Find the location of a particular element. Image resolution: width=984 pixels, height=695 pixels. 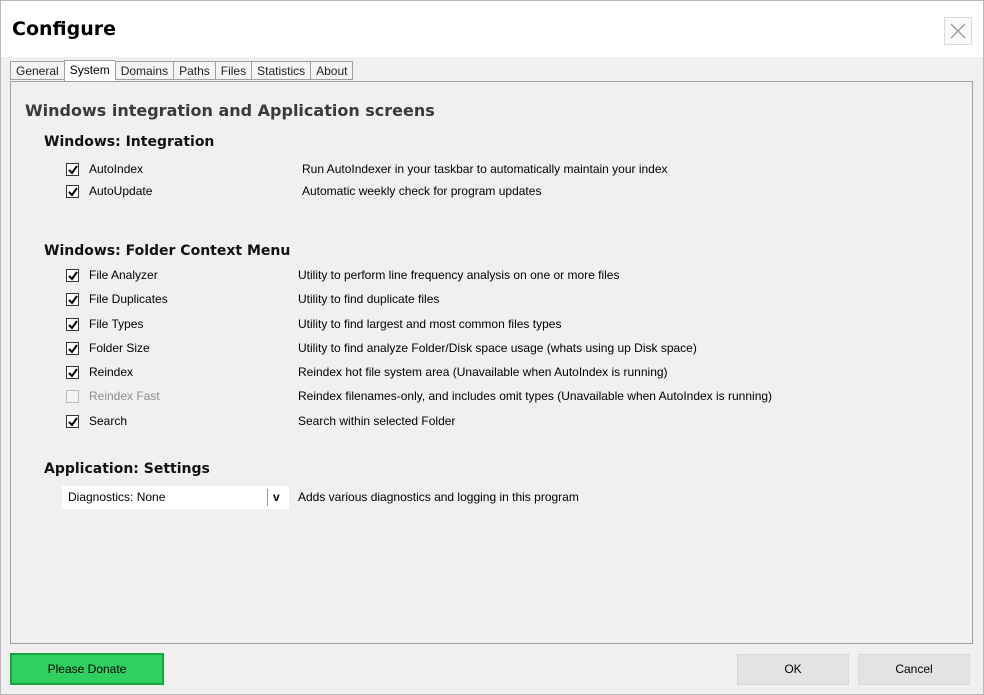

option-file-types: File Types is located at coordinates (104, 324).